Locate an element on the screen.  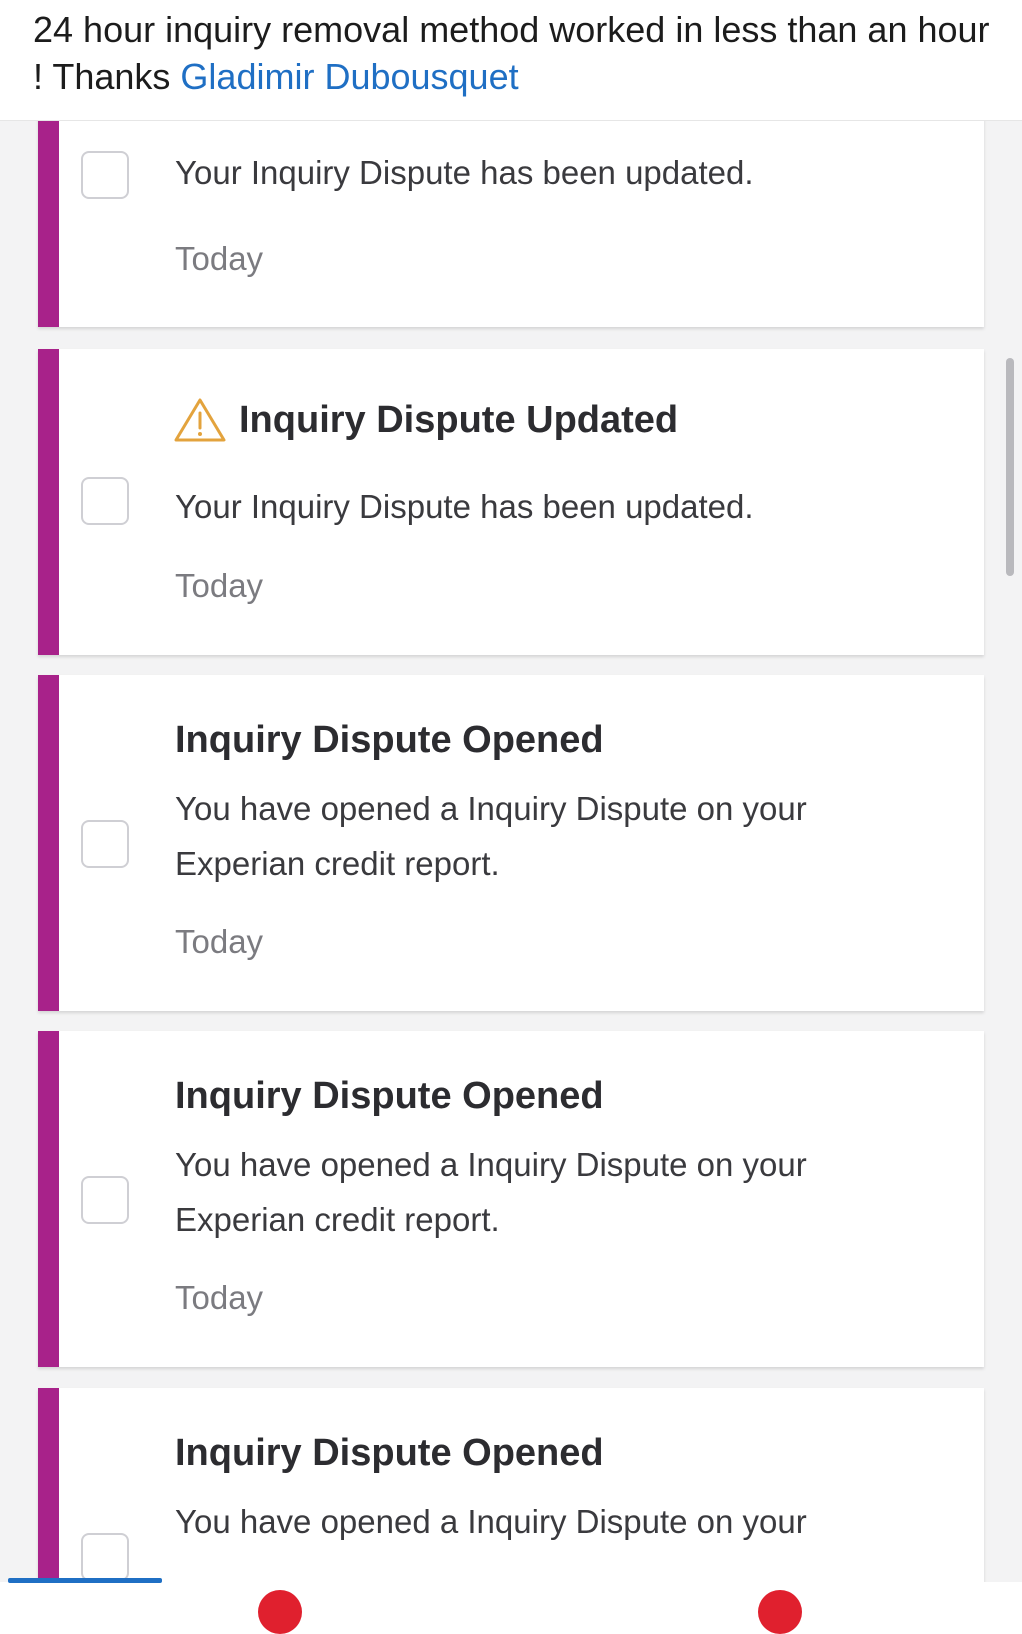
notification-title: Inquiry Dispute Updated is located at coordinates (426, 420).